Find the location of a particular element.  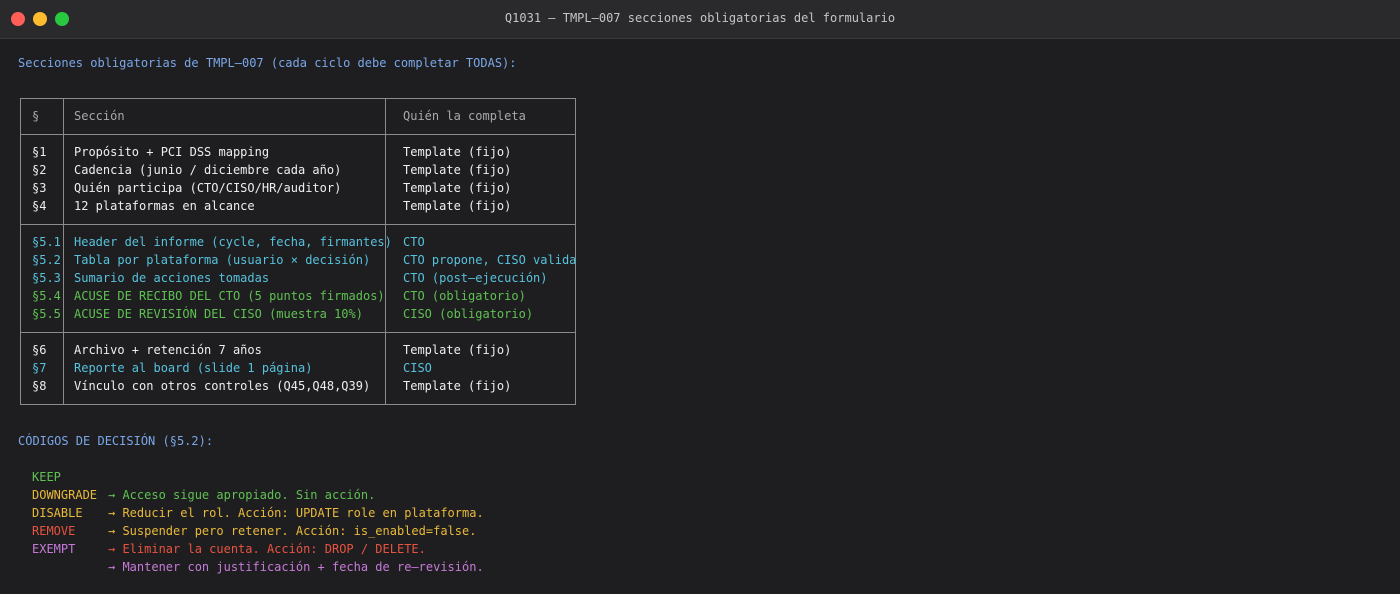

table-header-divider is located at coordinates (298, 134).